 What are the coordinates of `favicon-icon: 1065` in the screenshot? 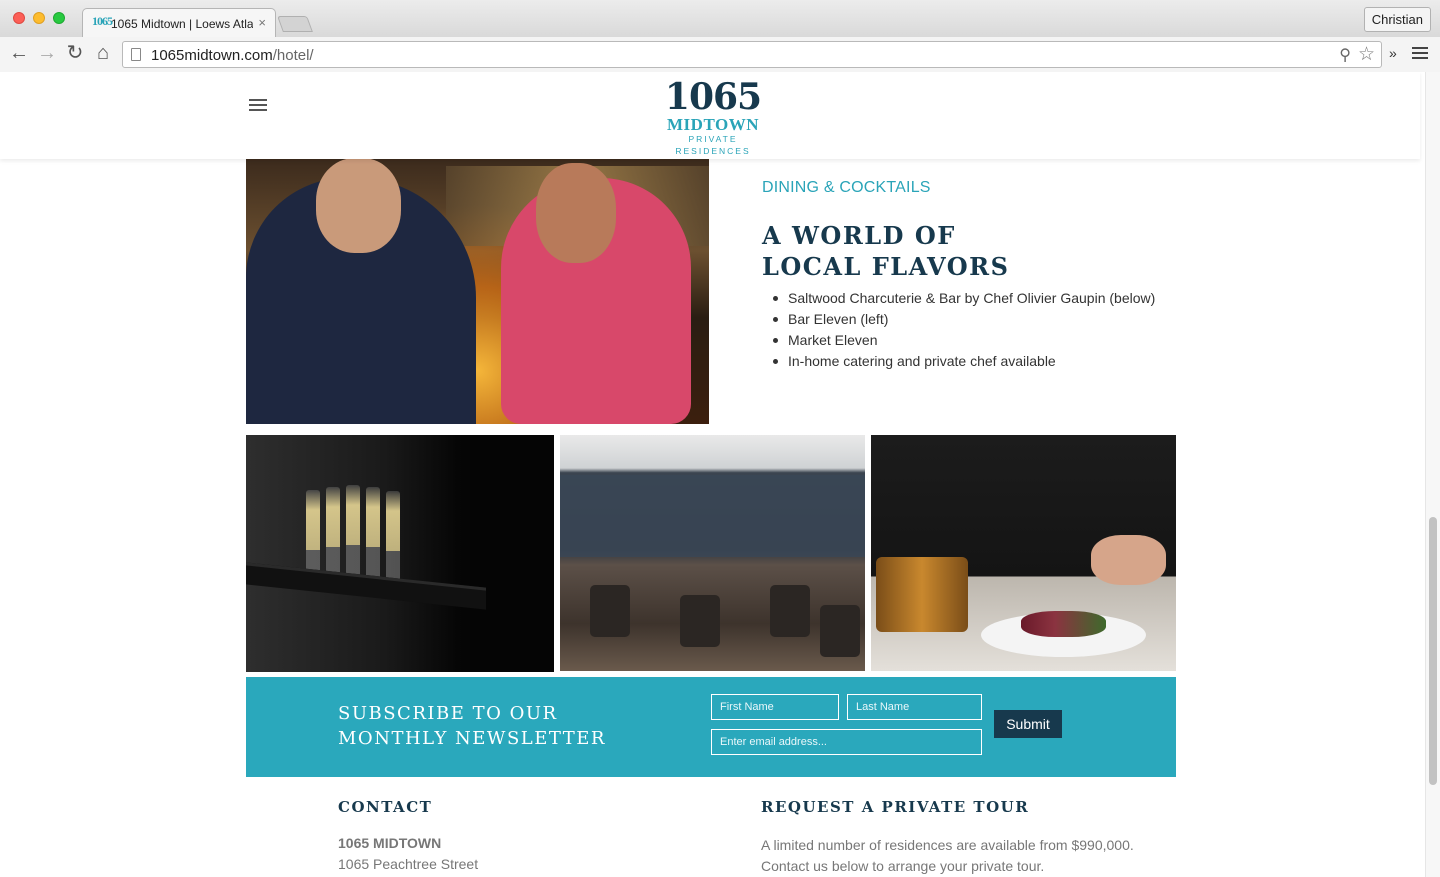 It's located at (102, 21).